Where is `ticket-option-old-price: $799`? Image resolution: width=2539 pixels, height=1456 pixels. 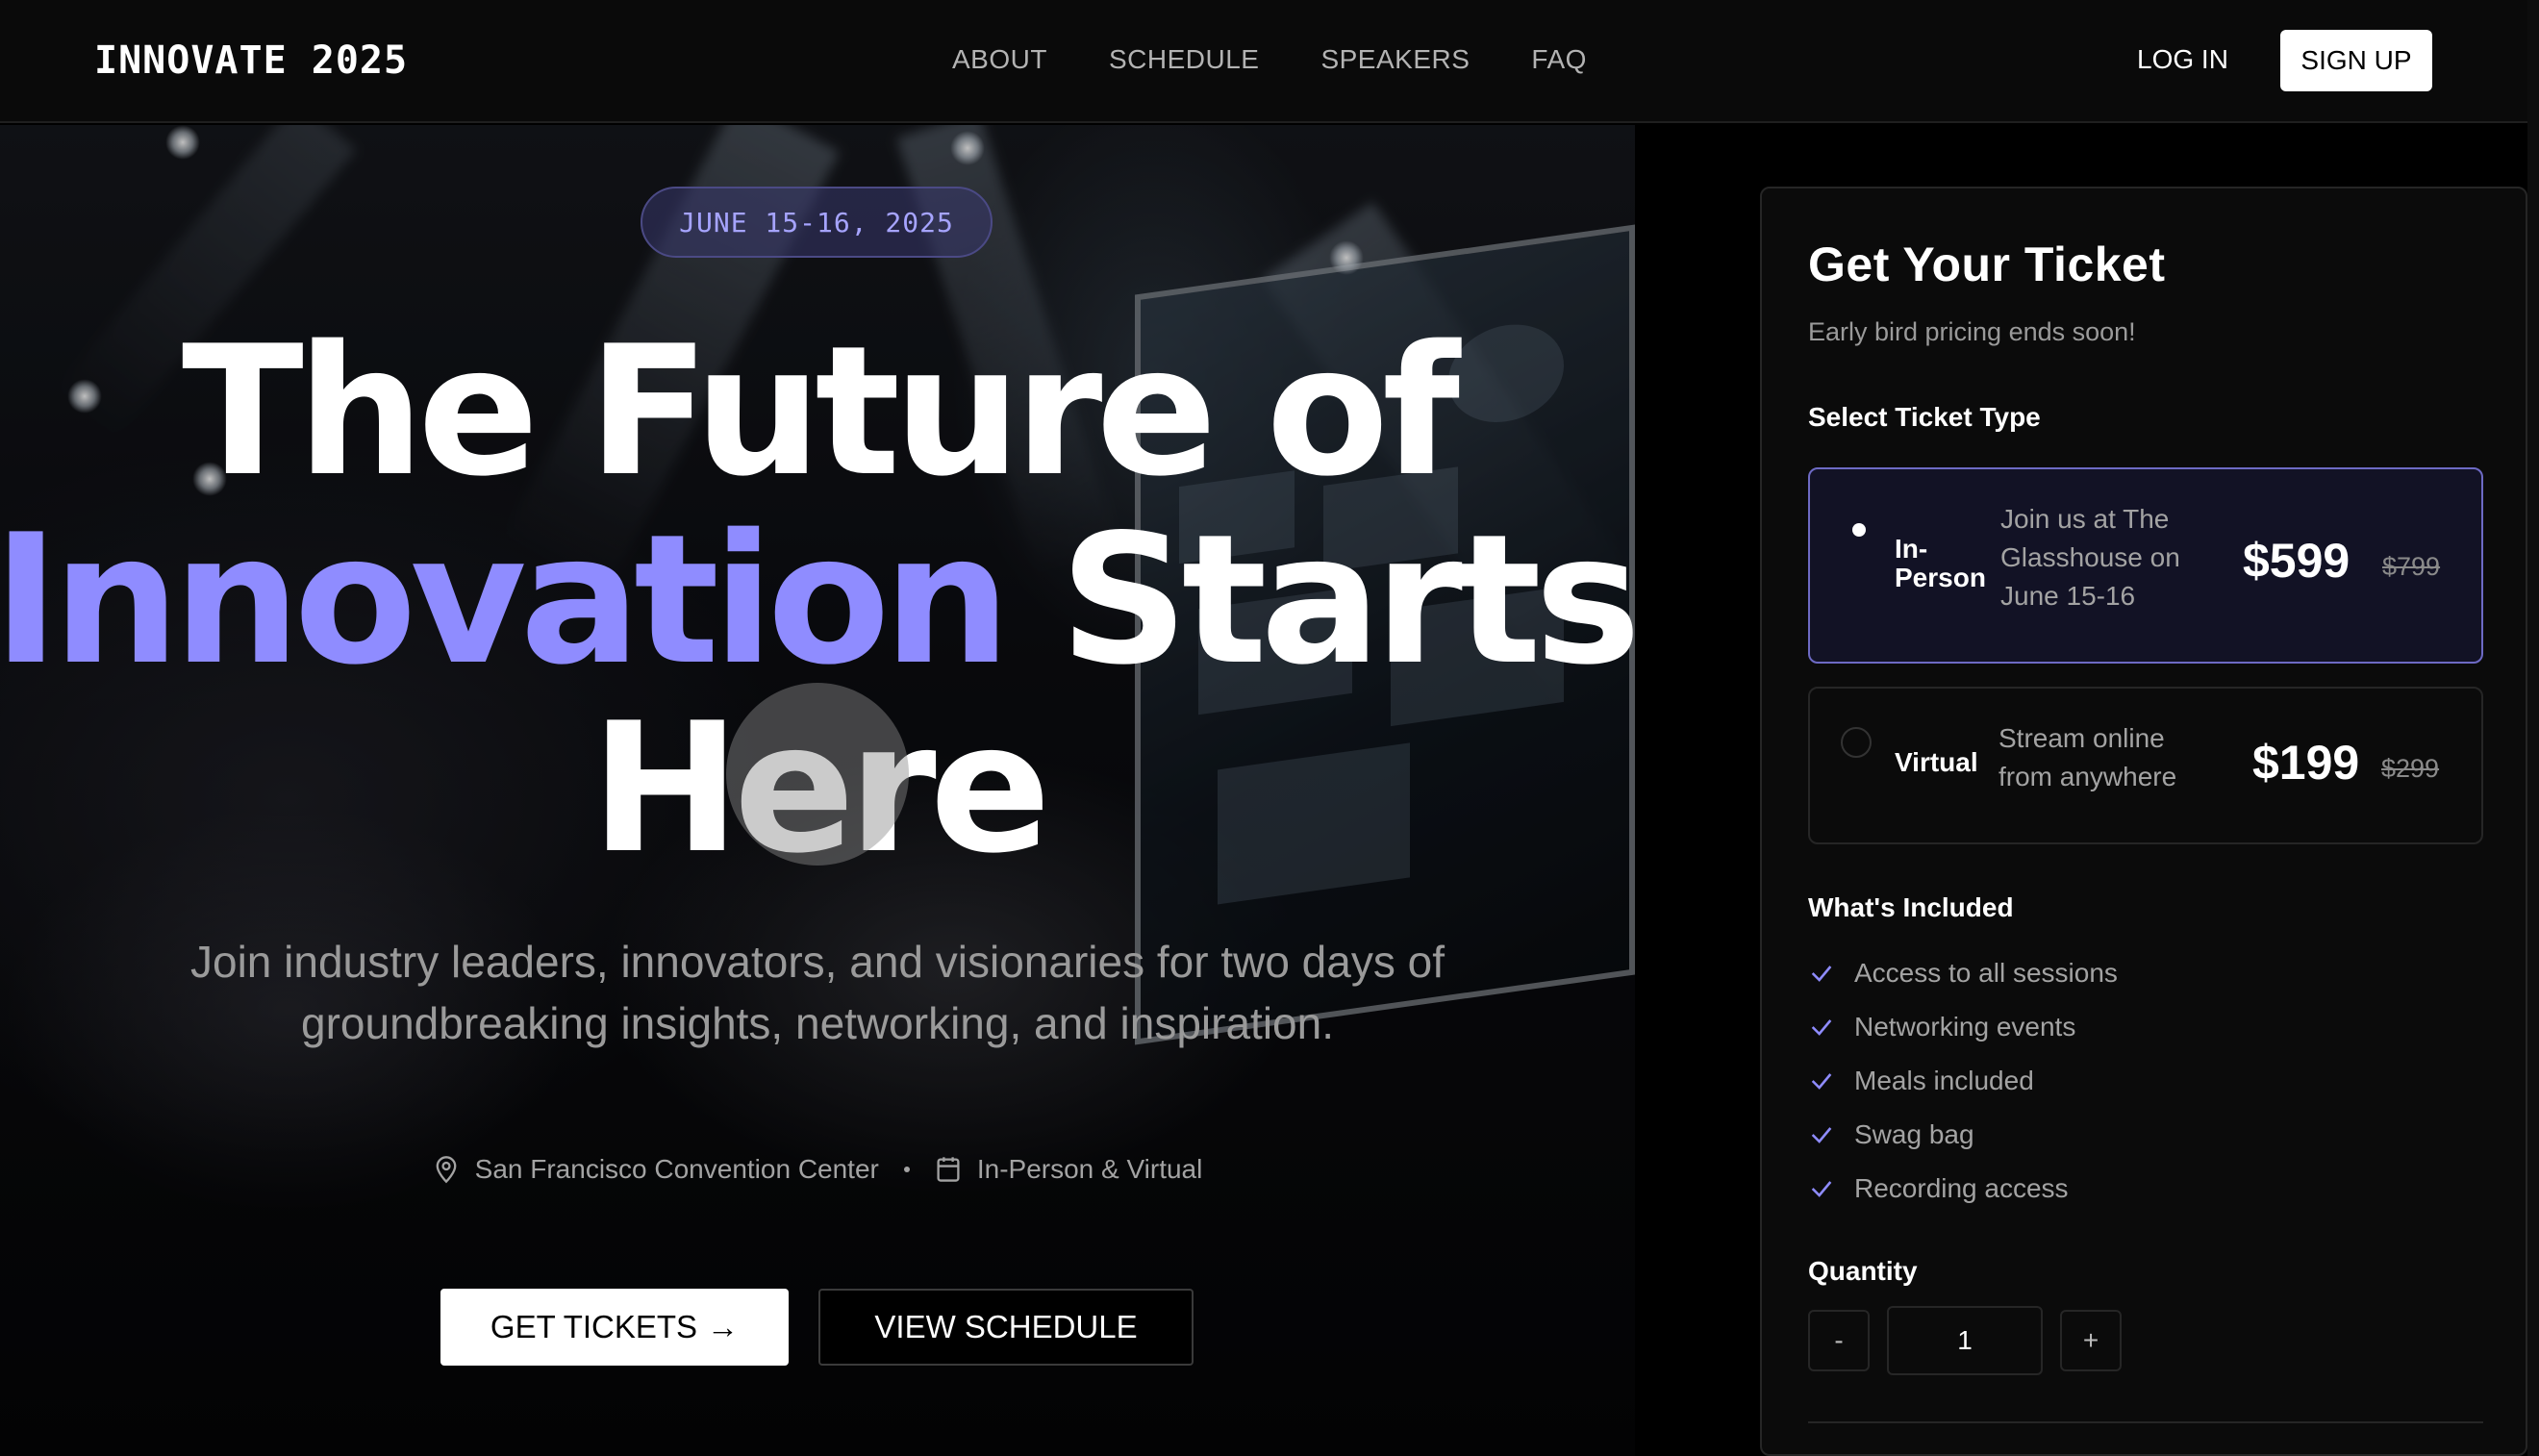
ticket-option-old-price: $799 is located at coordinates (2411, 566).